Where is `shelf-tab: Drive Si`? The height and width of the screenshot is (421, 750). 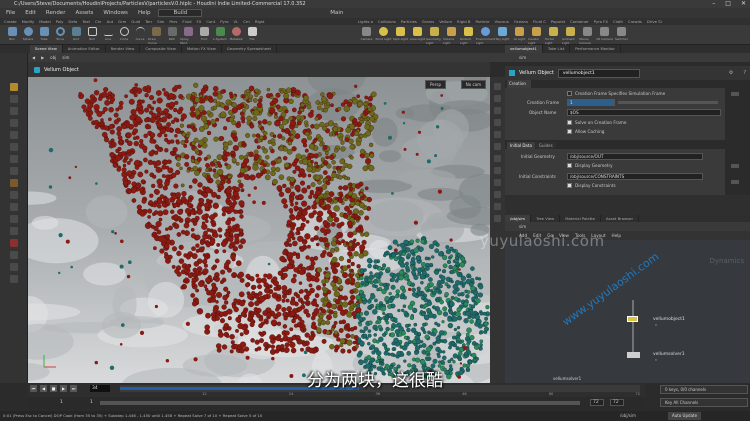
shelf-tab: Drive Si is located at coordinates (654, 21).